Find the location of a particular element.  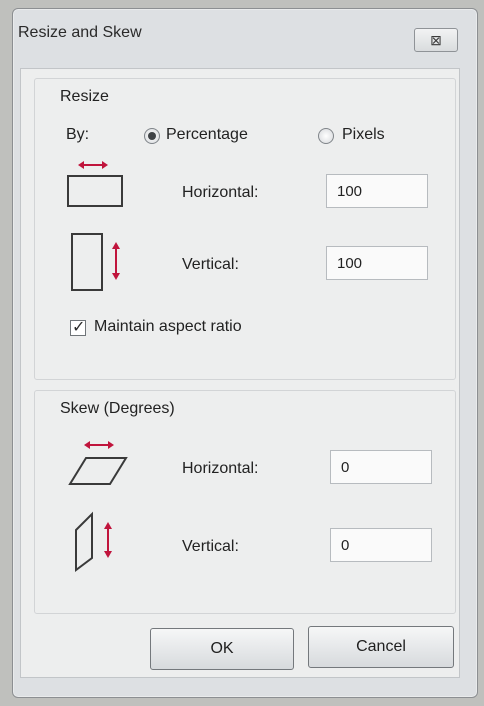

resize-horizontal-label: Horizontal: is located at coordinates (220, 192).